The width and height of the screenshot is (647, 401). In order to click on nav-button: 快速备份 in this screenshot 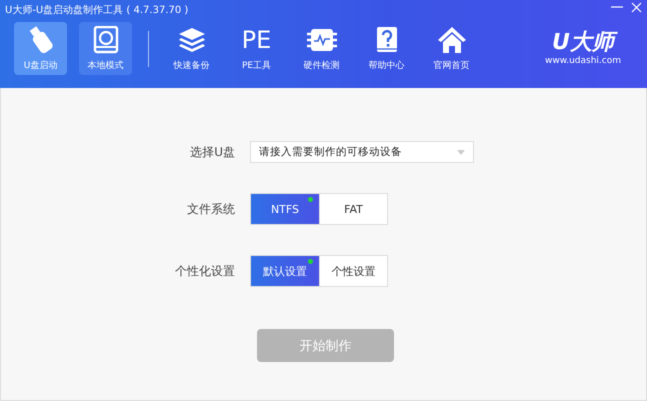, I will do `click(191, 48)`.